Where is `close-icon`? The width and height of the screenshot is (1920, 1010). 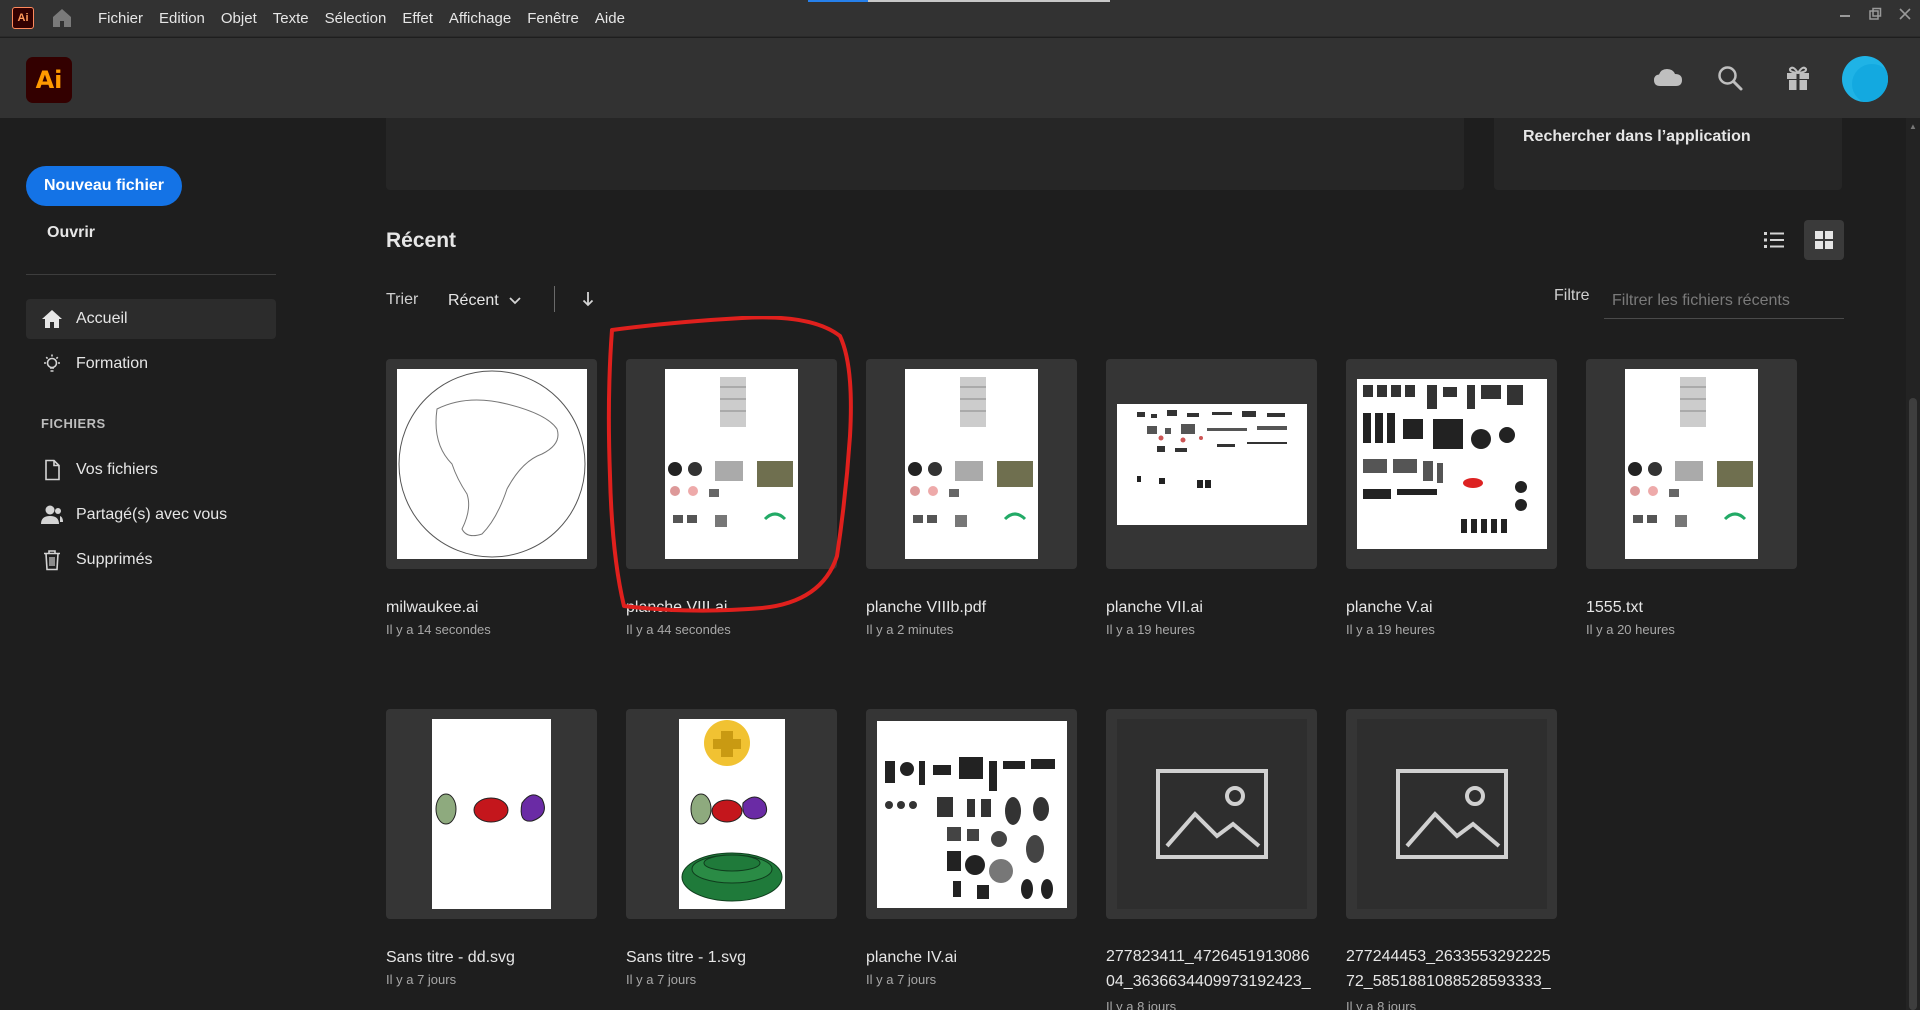 close-icon is located at coordinates (1905, 14).